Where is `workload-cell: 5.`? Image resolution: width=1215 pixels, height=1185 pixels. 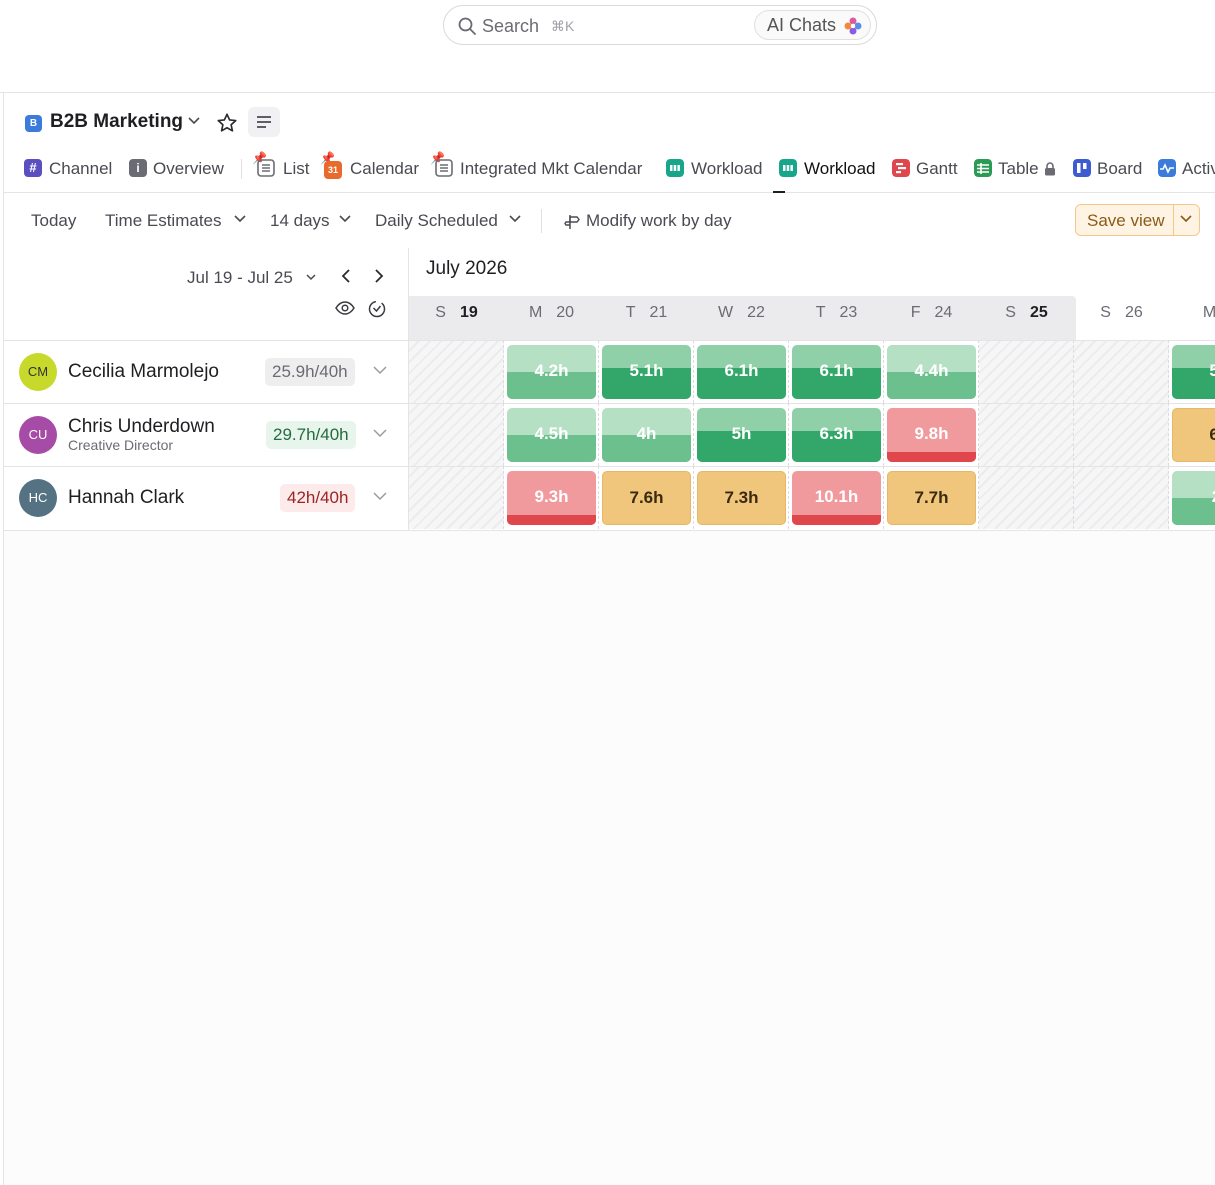 workload-cell: 5. is located at coordinates (1192, 371).